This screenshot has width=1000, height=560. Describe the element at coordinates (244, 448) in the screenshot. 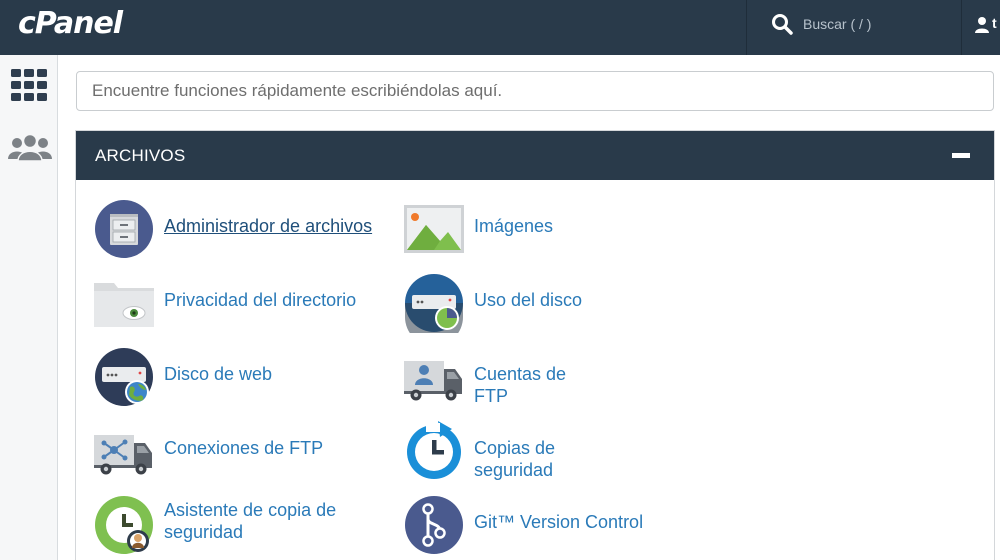

I see `item-label: Conexiones de FTP` at that location.